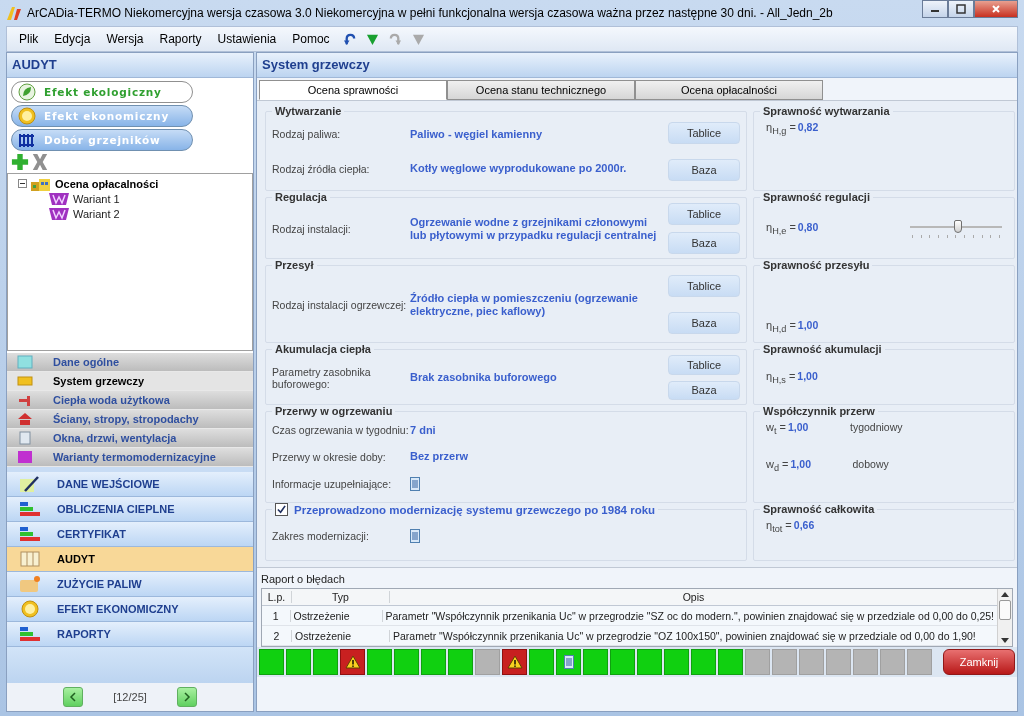 The width and height of the screenshot is (1024, 716). What do you see at coordinates (130, 400) in the screenshot?
I see `section-item: Ciepła woda użytkowa` at bounding box center [130, 400].